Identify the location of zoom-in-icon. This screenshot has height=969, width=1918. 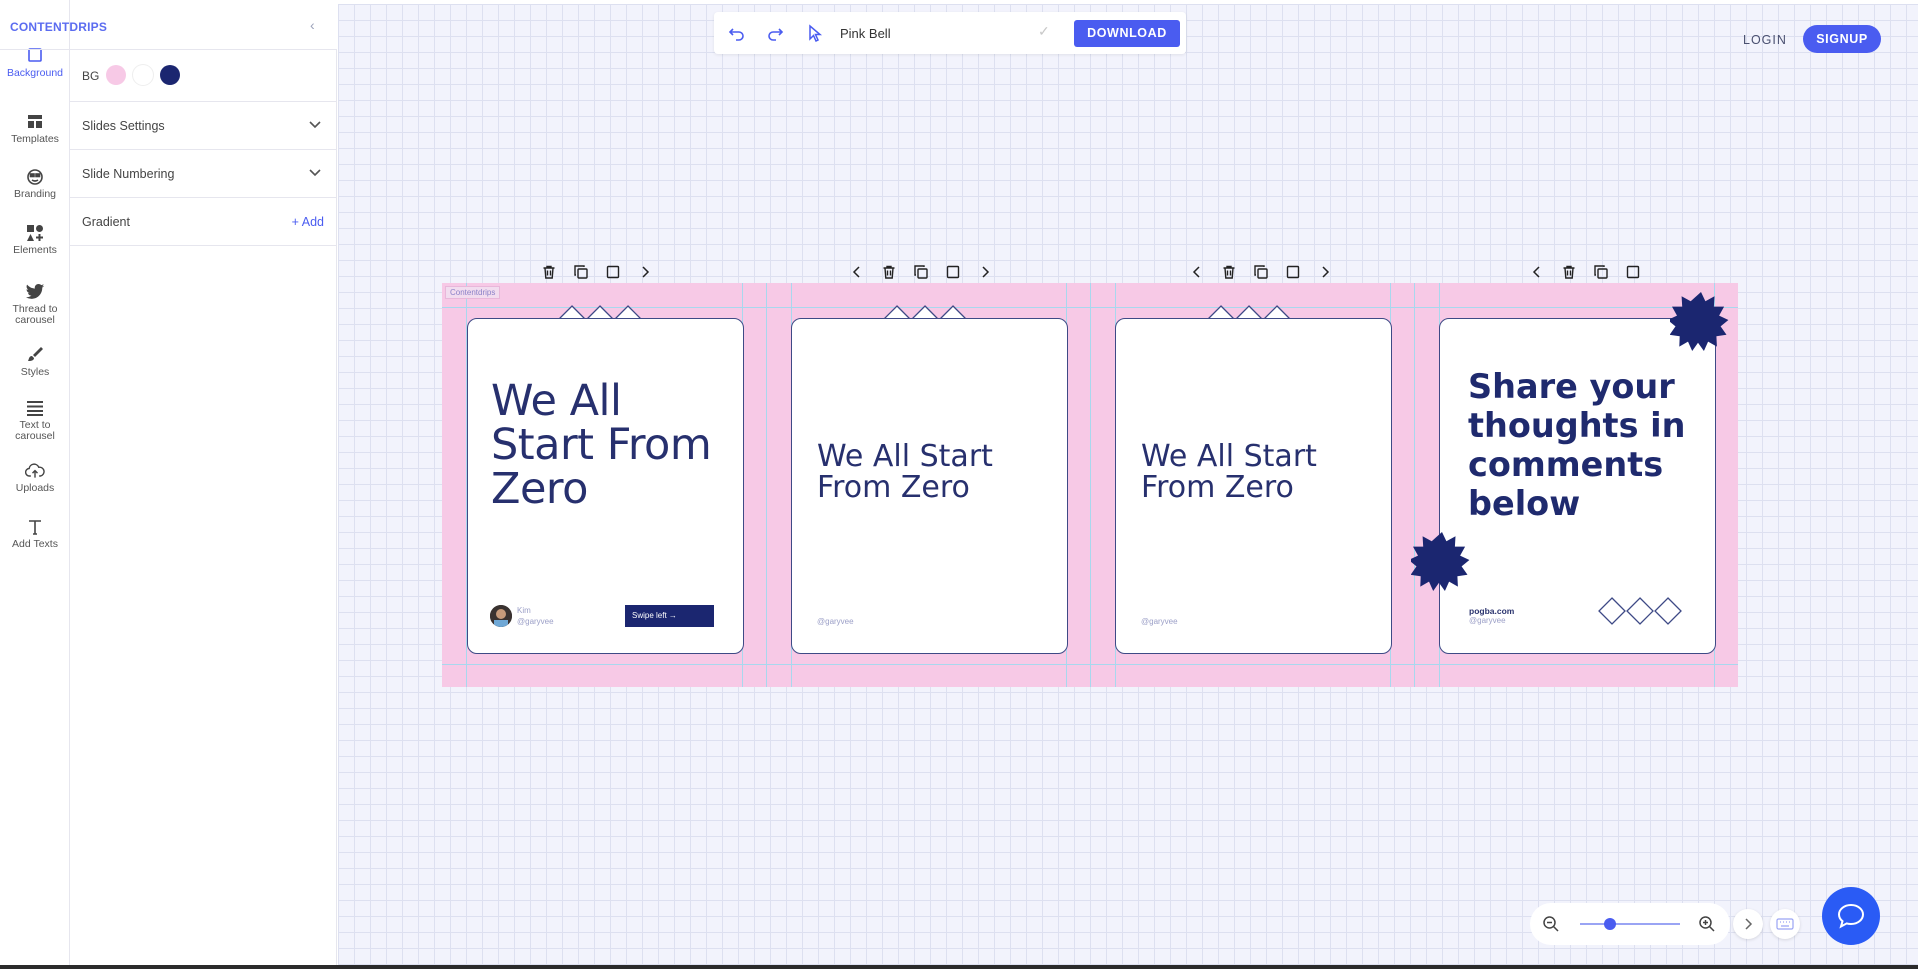
(1707, 926).